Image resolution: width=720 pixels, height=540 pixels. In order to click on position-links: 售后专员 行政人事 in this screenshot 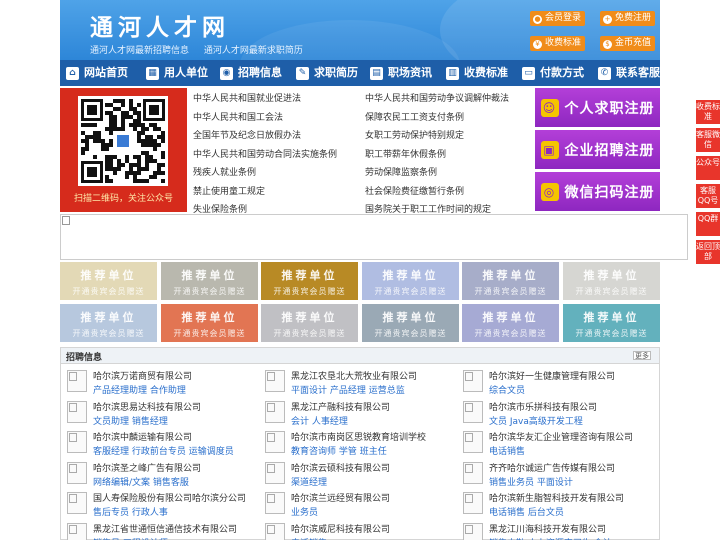, I will do `click(130, 511)`.